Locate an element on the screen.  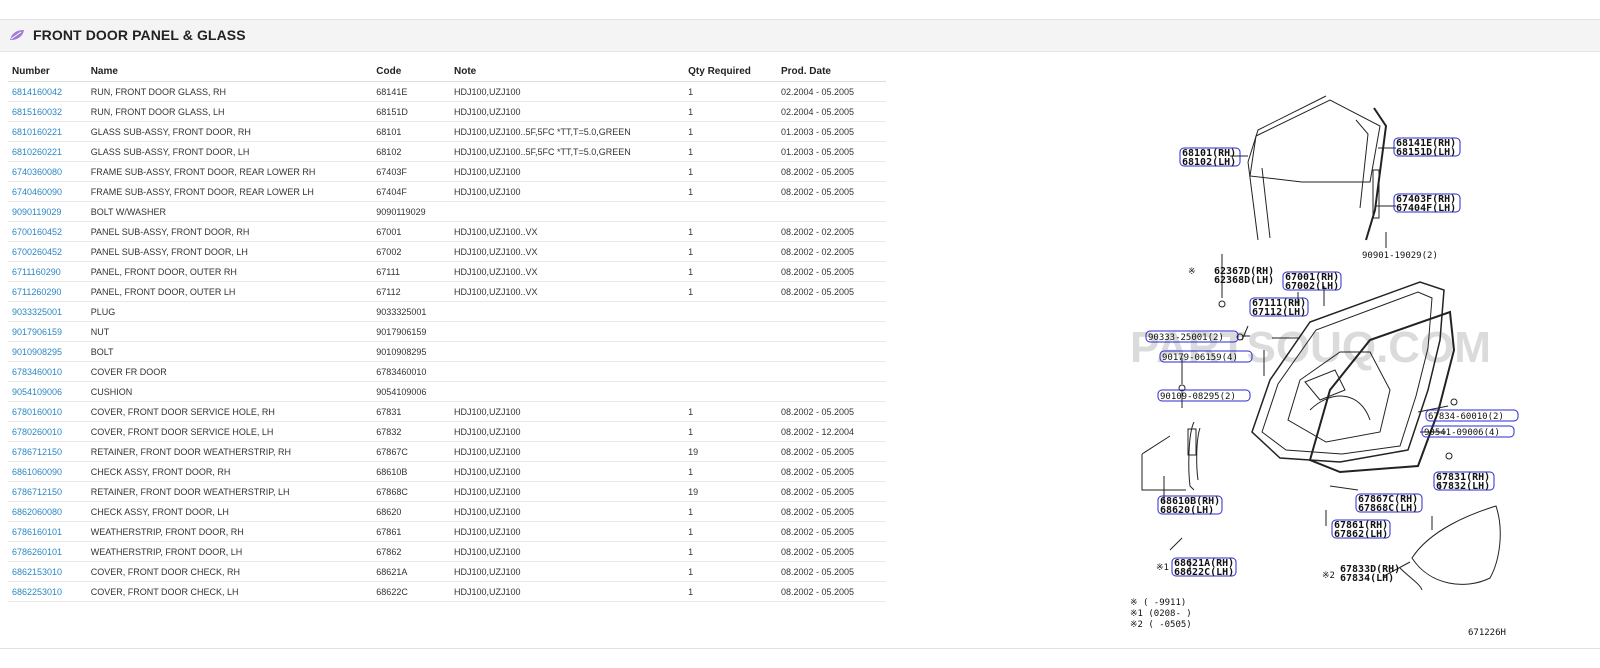
part-number-link: 6862253010 is located at coordinates (37, 592).